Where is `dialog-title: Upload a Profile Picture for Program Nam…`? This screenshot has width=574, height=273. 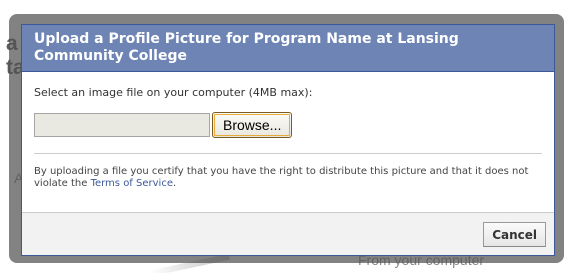
dialog-title: Upload a Profile Picture for Program Nam… is located at coordinates (246, 47).